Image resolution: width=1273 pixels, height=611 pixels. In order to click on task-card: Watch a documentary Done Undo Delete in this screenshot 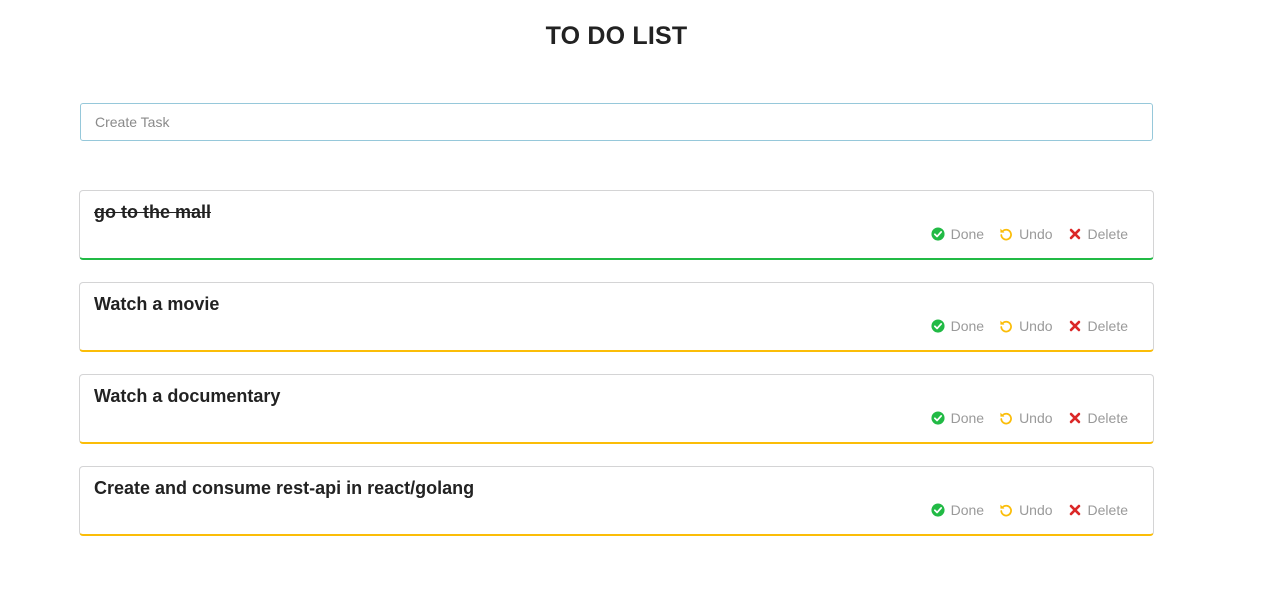, I will do `click(616, 409)`.